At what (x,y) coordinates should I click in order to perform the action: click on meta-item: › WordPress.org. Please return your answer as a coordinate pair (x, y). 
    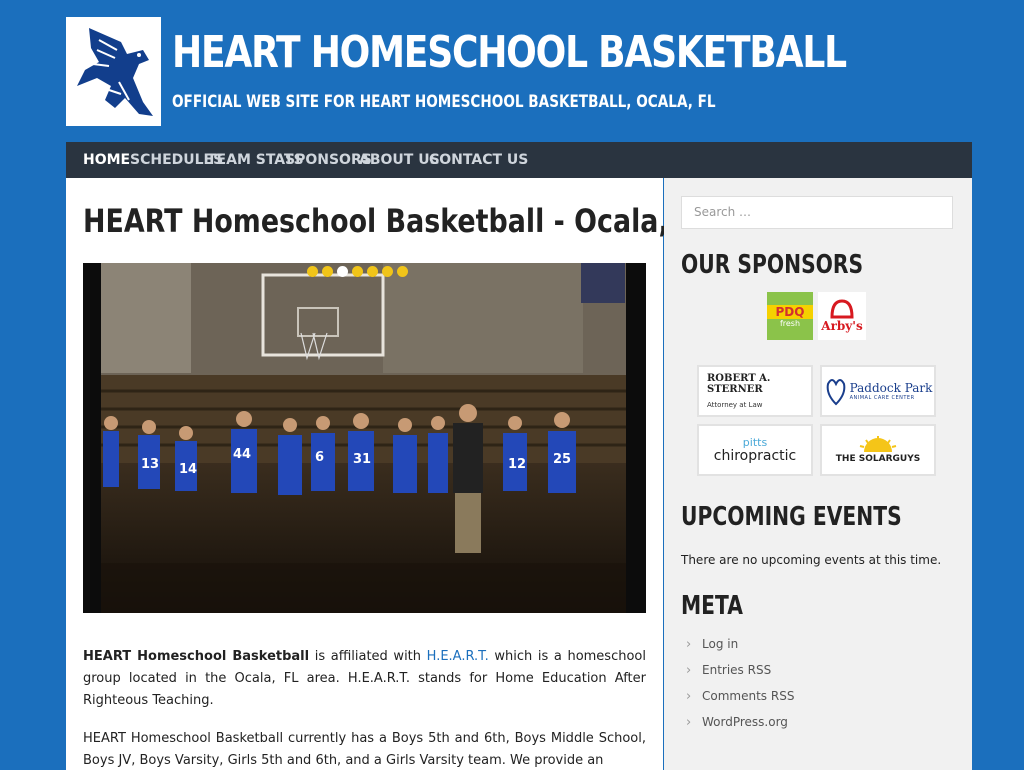
    Looking at the image, I should click on (740, 722).